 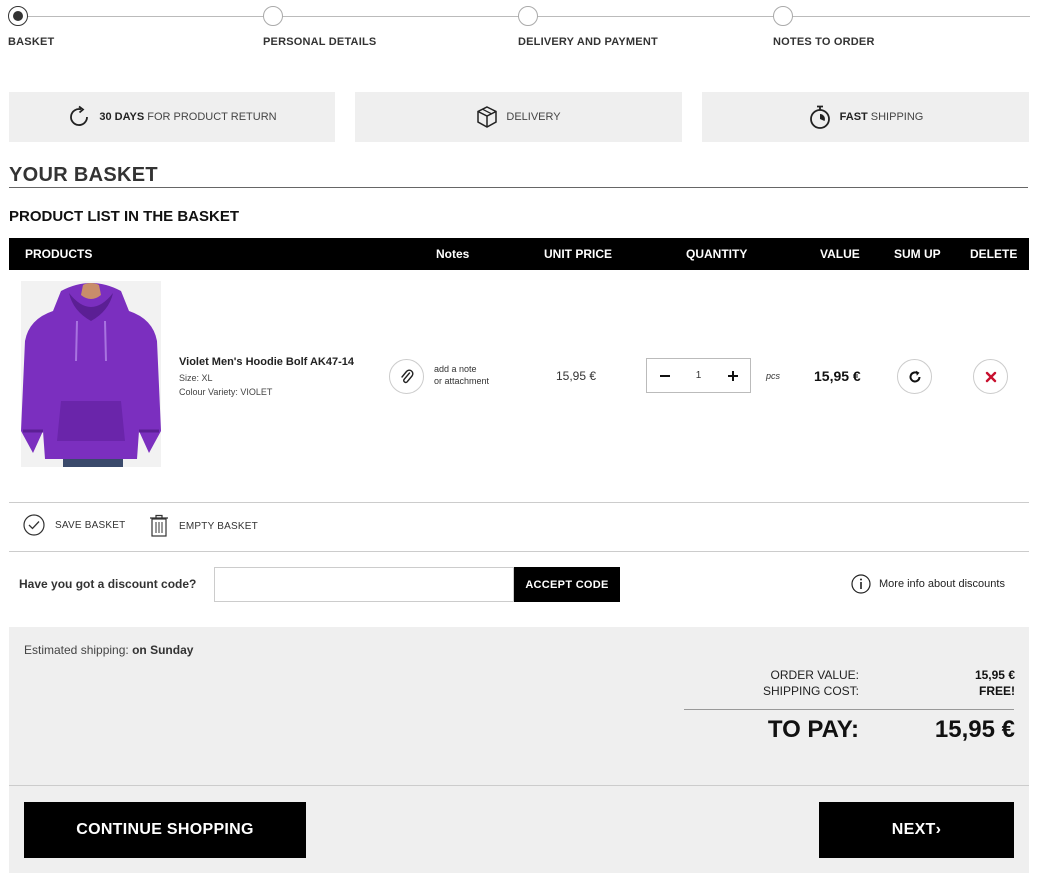 I want to click on shipping-bold: FAST, so click(x=853, y=117).